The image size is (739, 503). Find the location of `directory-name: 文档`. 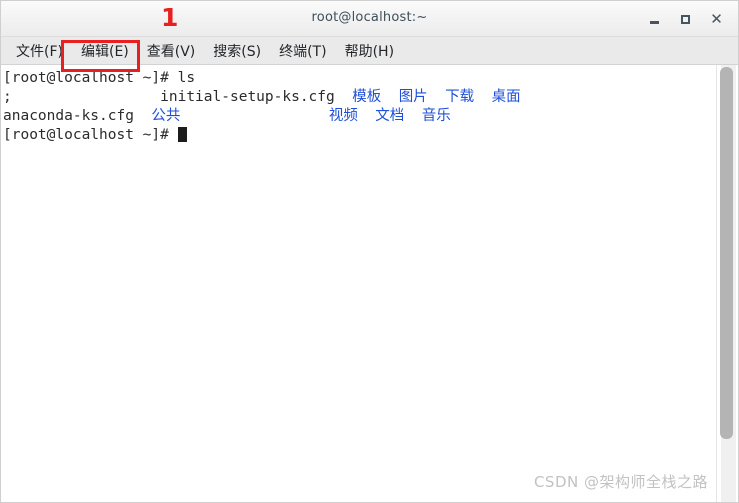

directory-name: 文档 is located at coordinates (390, 116).